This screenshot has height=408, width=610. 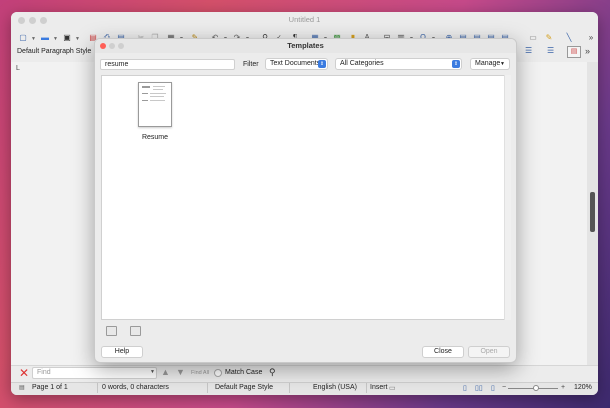 What do you see at coordinates (479, 388) in the screenshot?
I see `multi-page-view-icon: ▯▯` at bounding box center [479, 388].